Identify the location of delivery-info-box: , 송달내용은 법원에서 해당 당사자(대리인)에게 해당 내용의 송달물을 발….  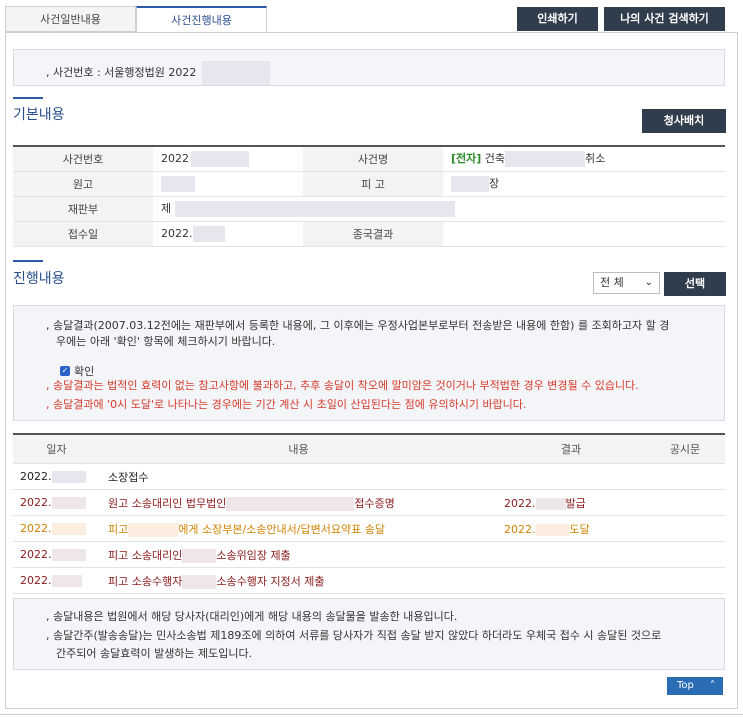
(369, 634).